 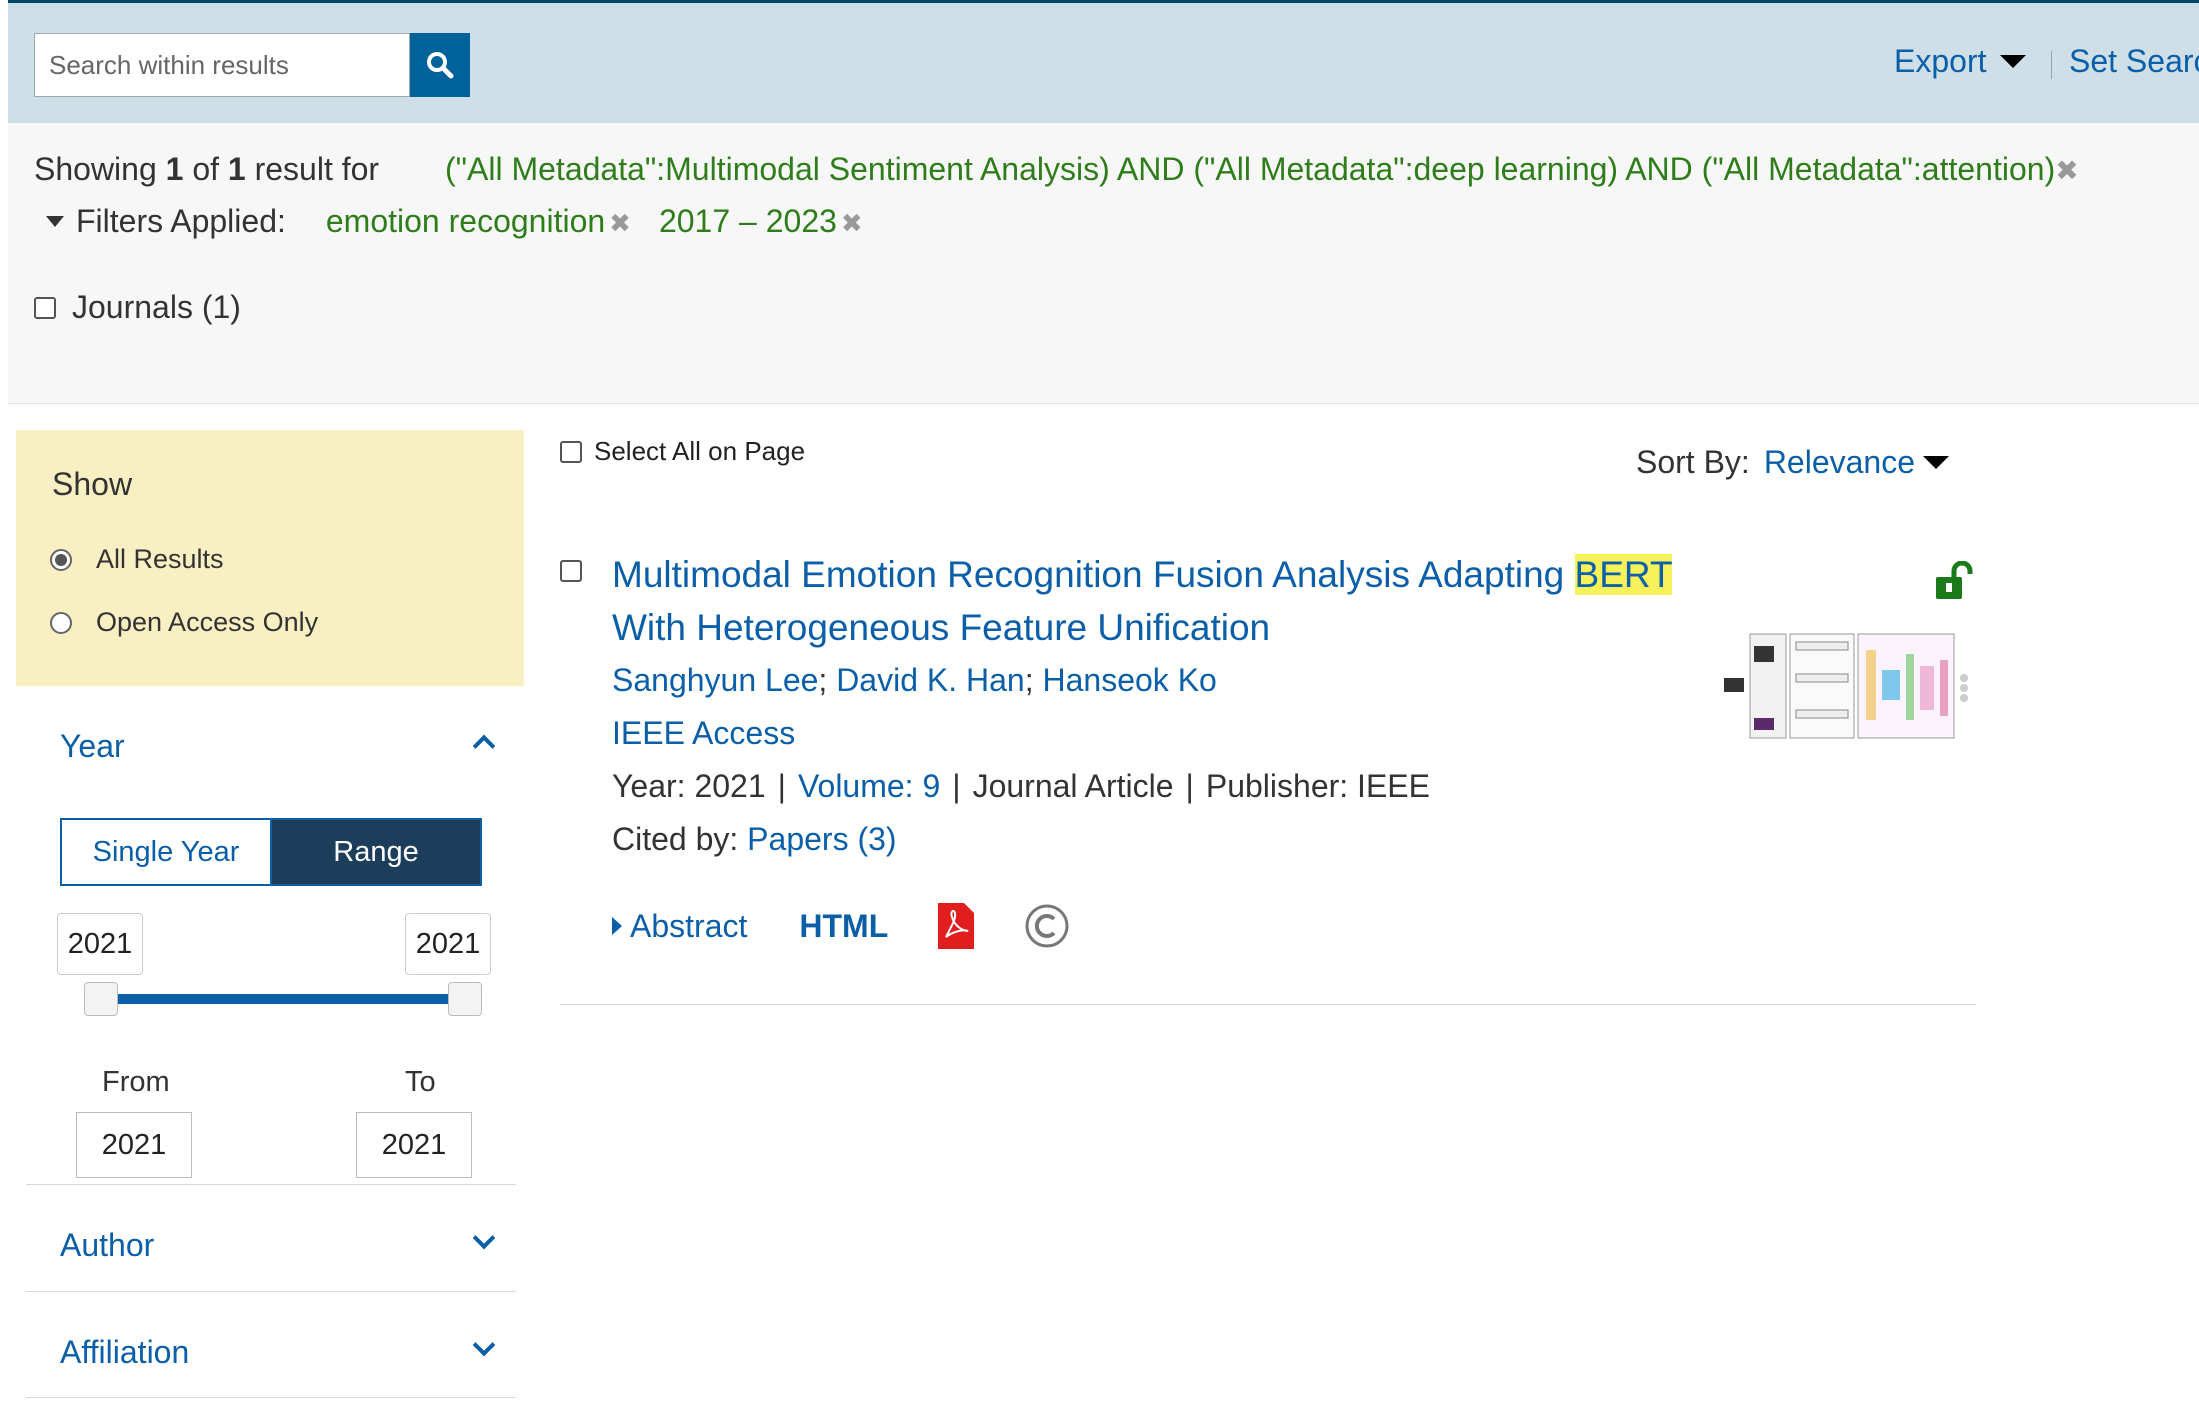 I want to click on range-tab: Range, so click(x=375, y=852).